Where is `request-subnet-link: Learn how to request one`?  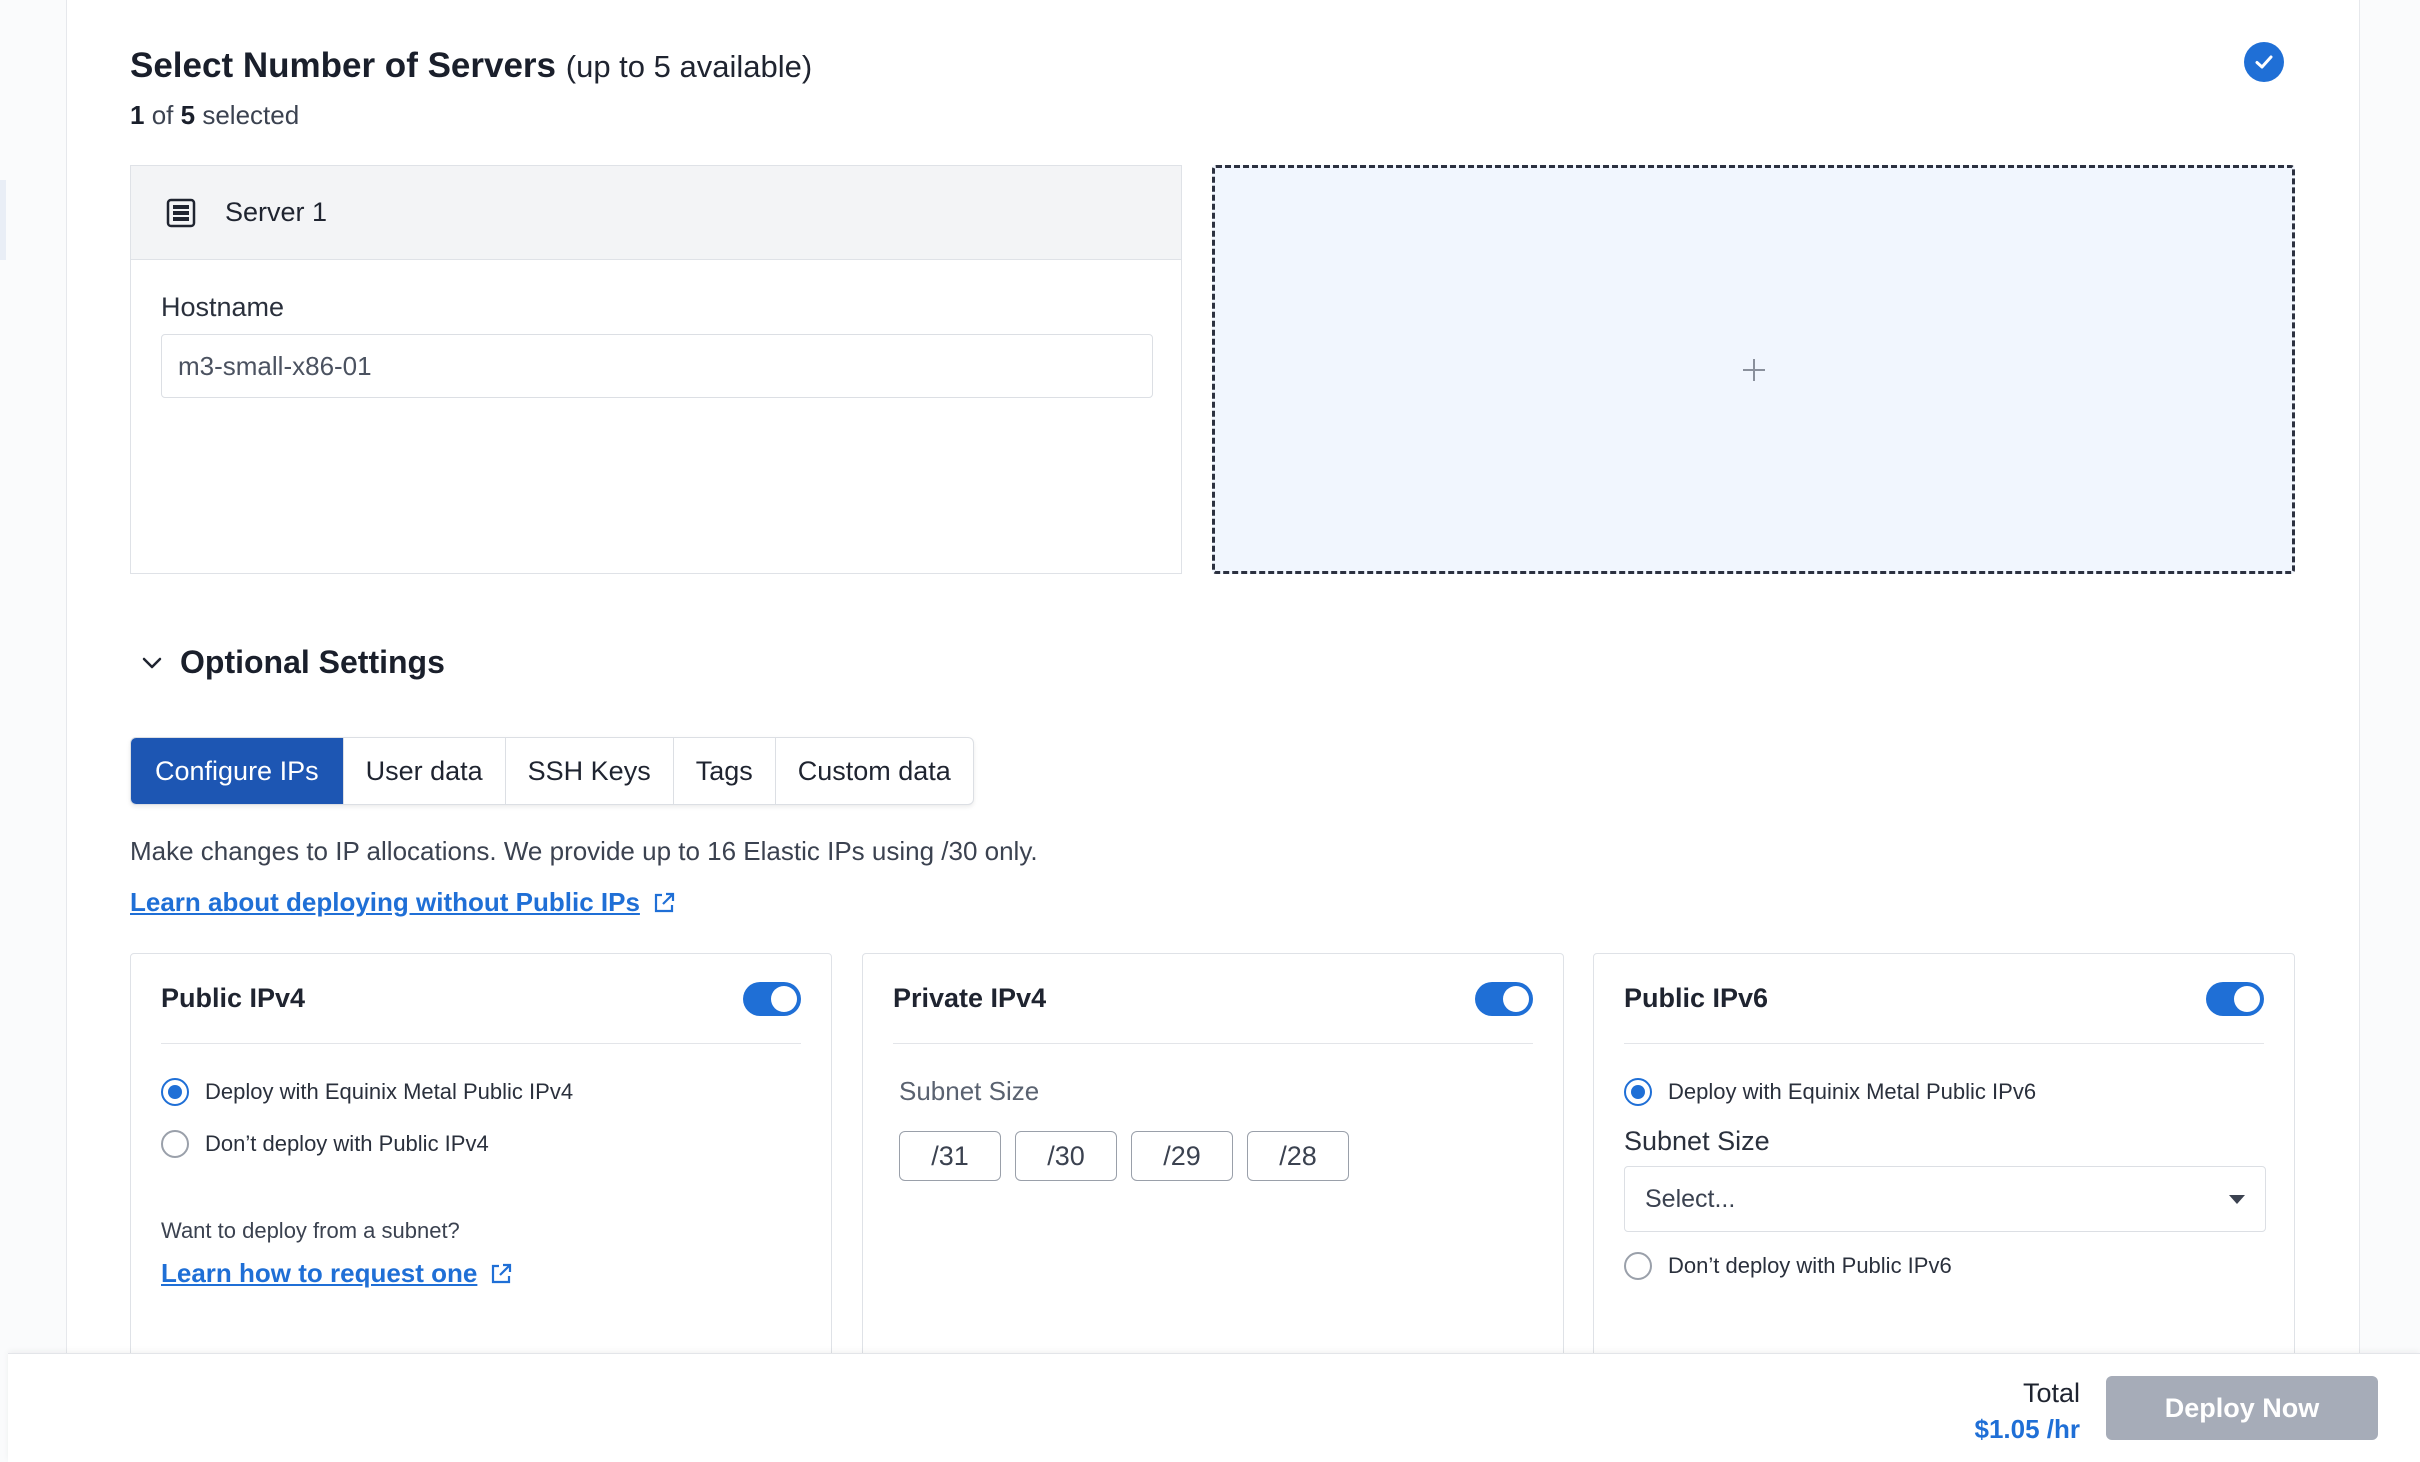 request-subnet-link: Learn how to request one is located at coordinates (337, 1273).